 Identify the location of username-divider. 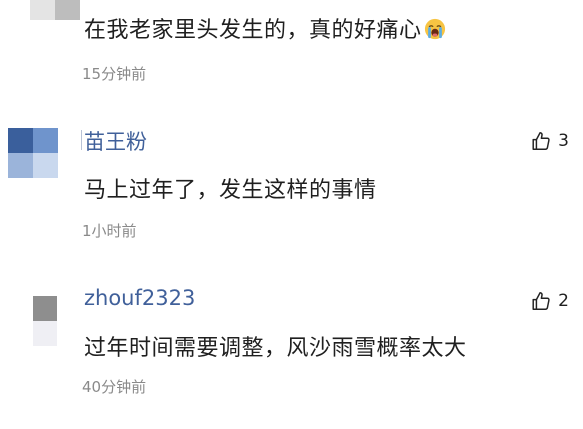
(81, 140).